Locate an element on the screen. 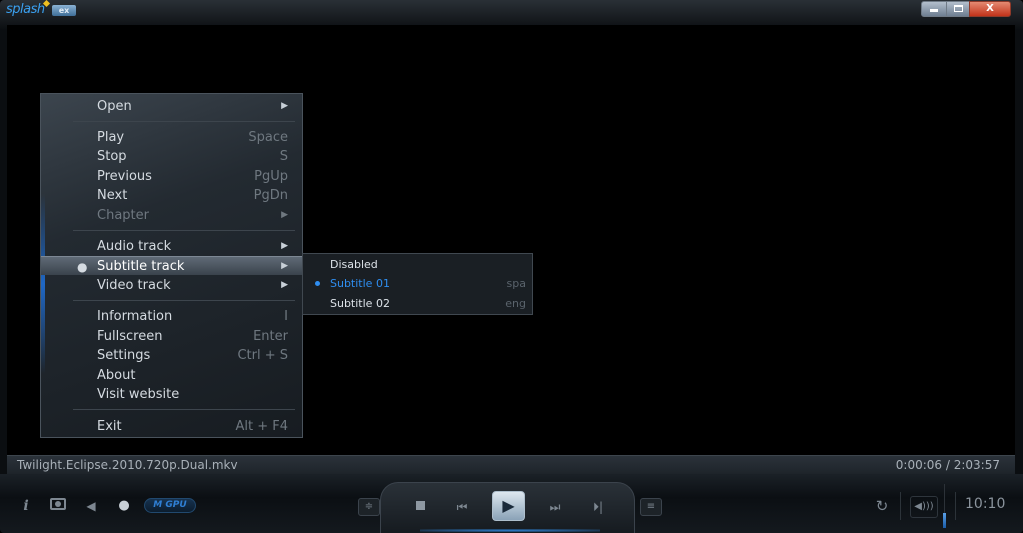 The image size is (1023, 533). menu-item-settings: Settings Ctrl + S is located at coordinates (172, 355).